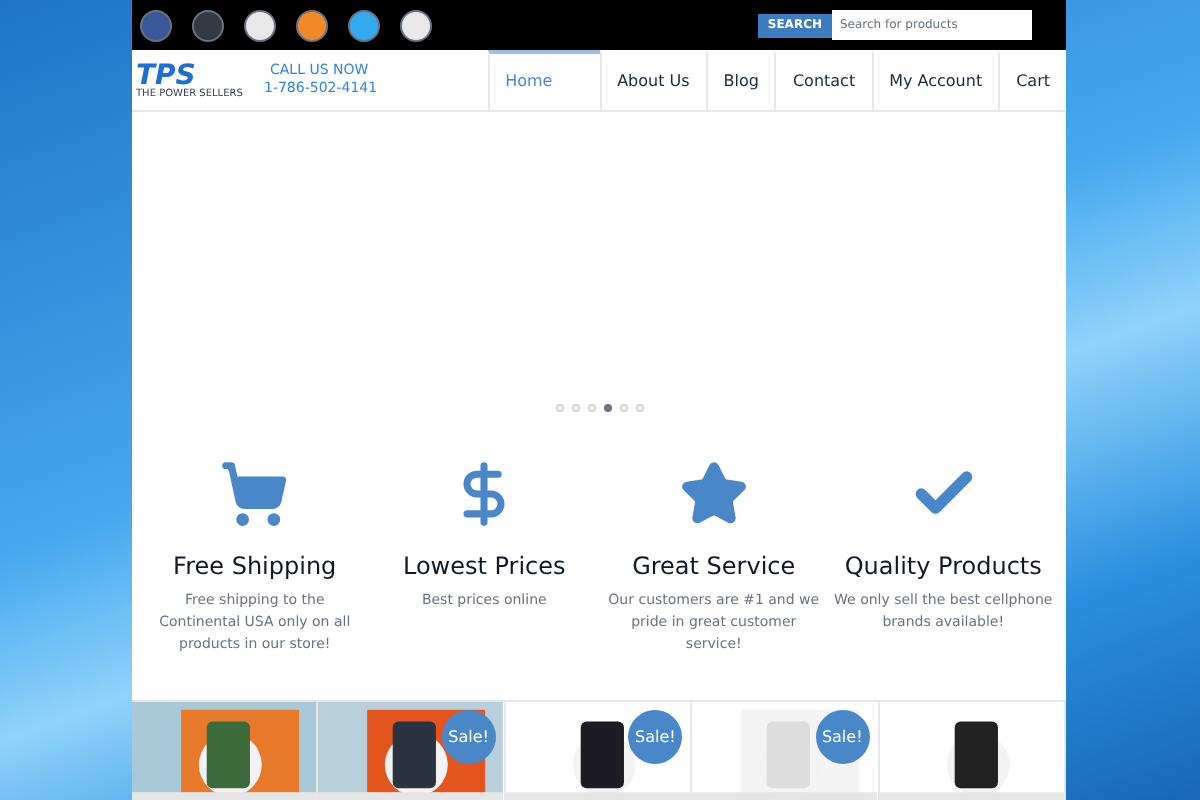  I want to click on feature-title: Great Service, so click(714, 567).